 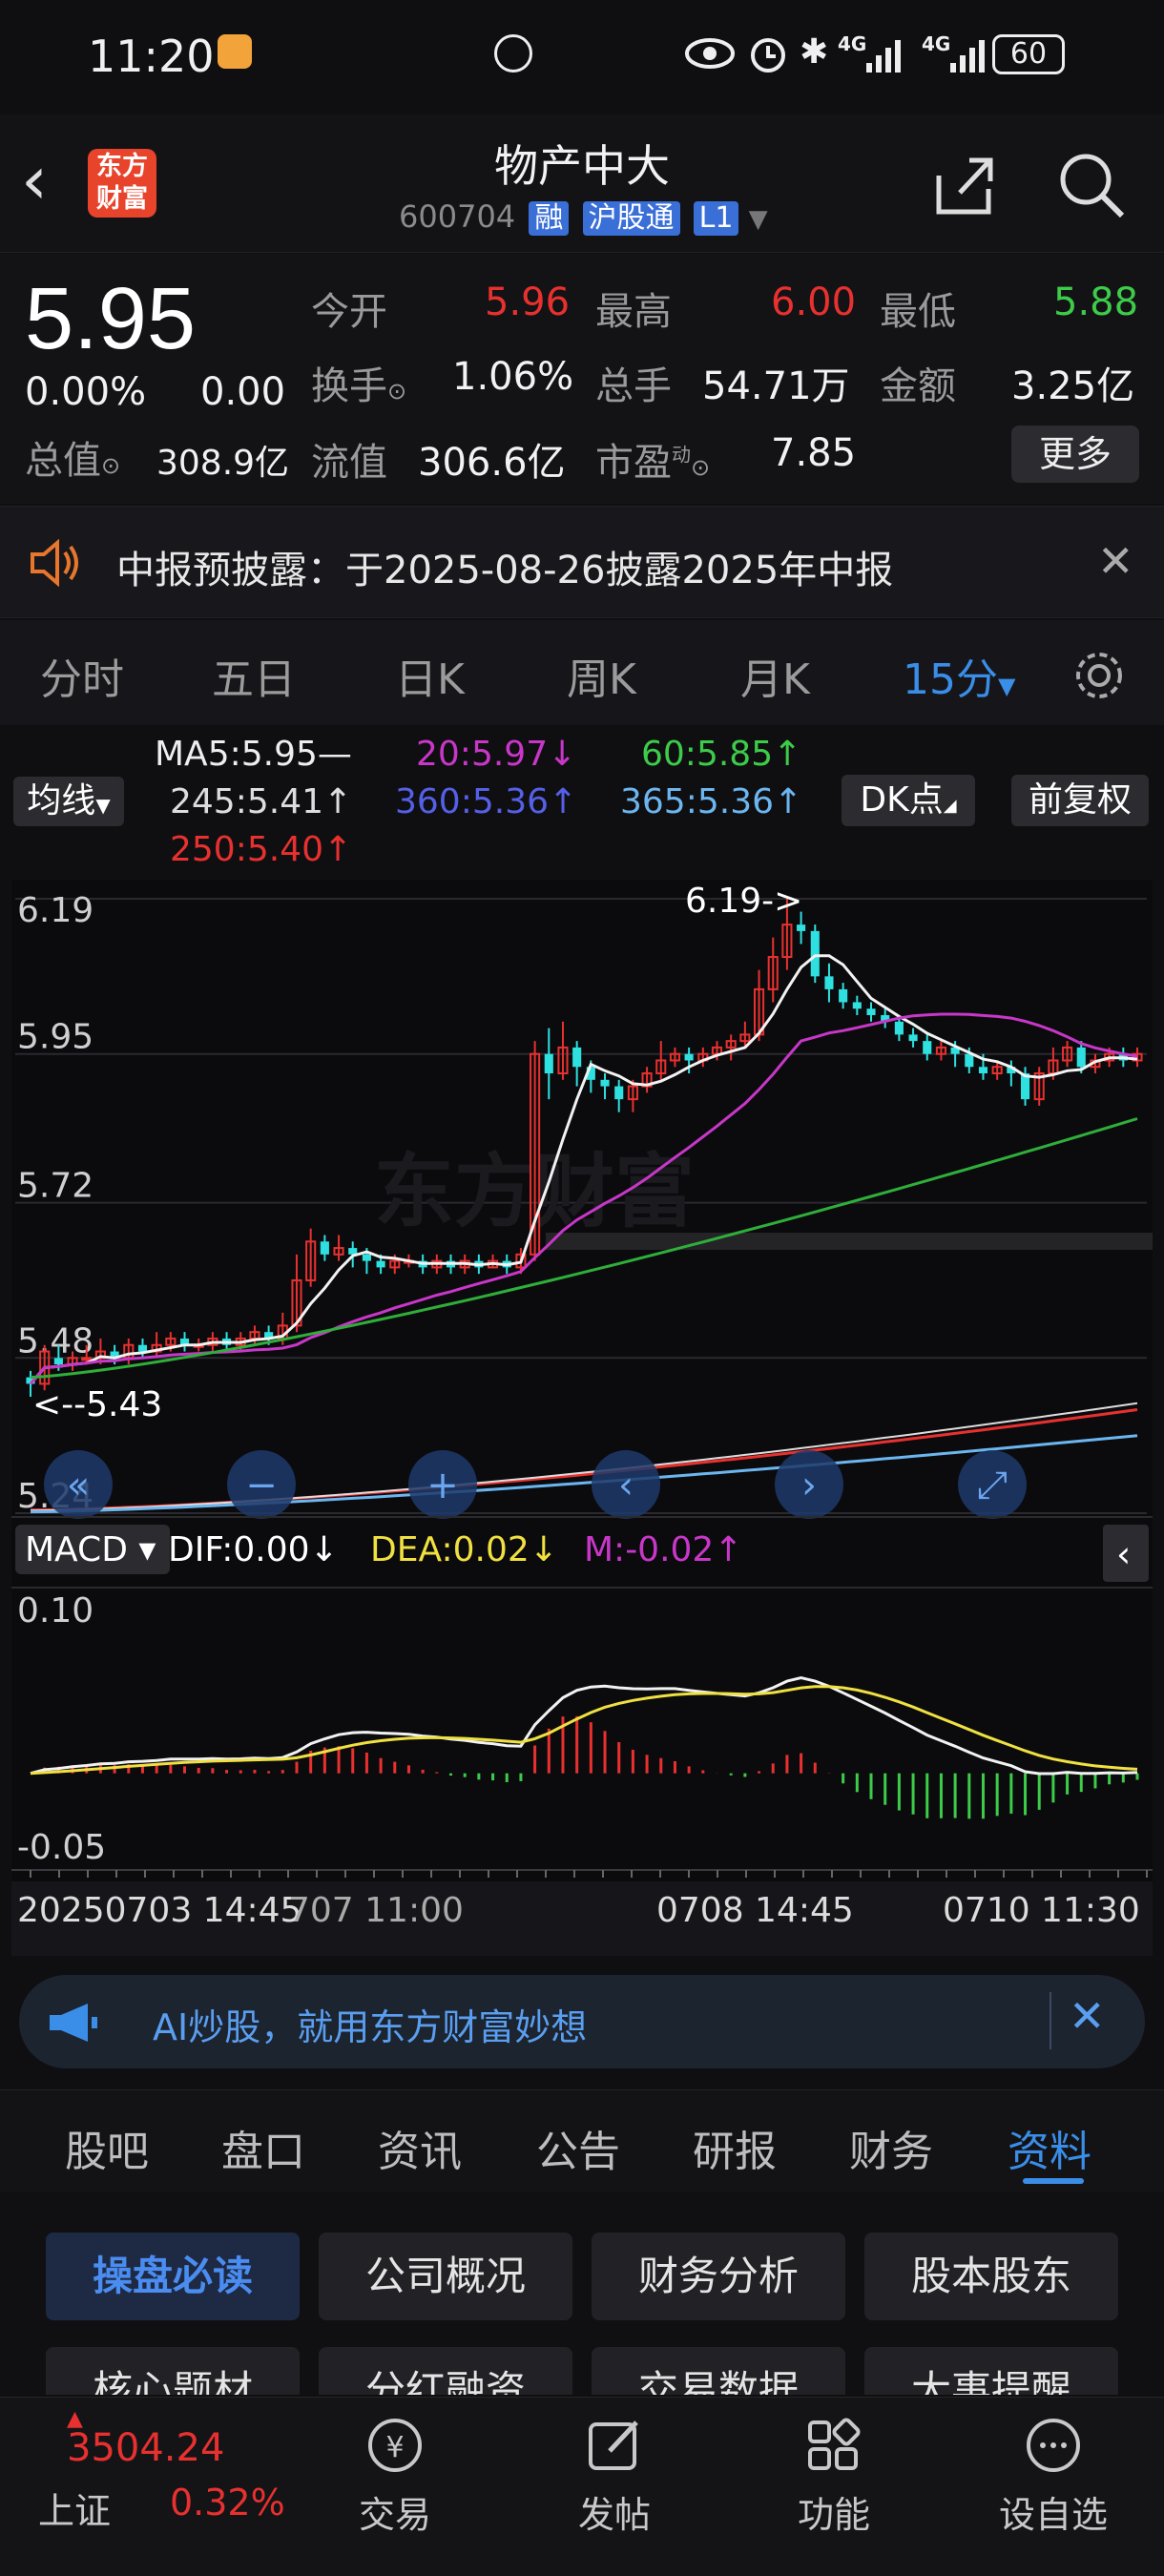 I want to click on ma20-text: 20:5.97↓, so click(x=497, y=754).